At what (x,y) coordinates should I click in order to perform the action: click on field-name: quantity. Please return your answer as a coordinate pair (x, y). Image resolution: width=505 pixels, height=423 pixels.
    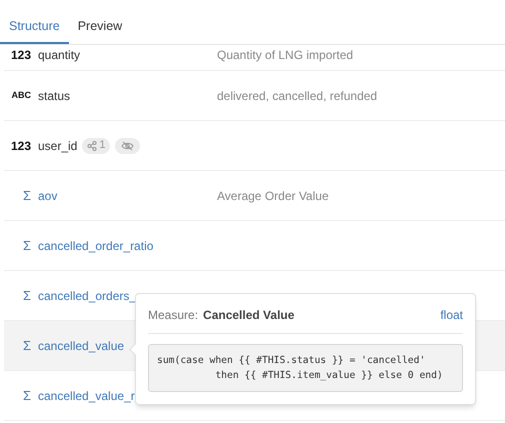
    Looking at the image, I should click on (59, 55).